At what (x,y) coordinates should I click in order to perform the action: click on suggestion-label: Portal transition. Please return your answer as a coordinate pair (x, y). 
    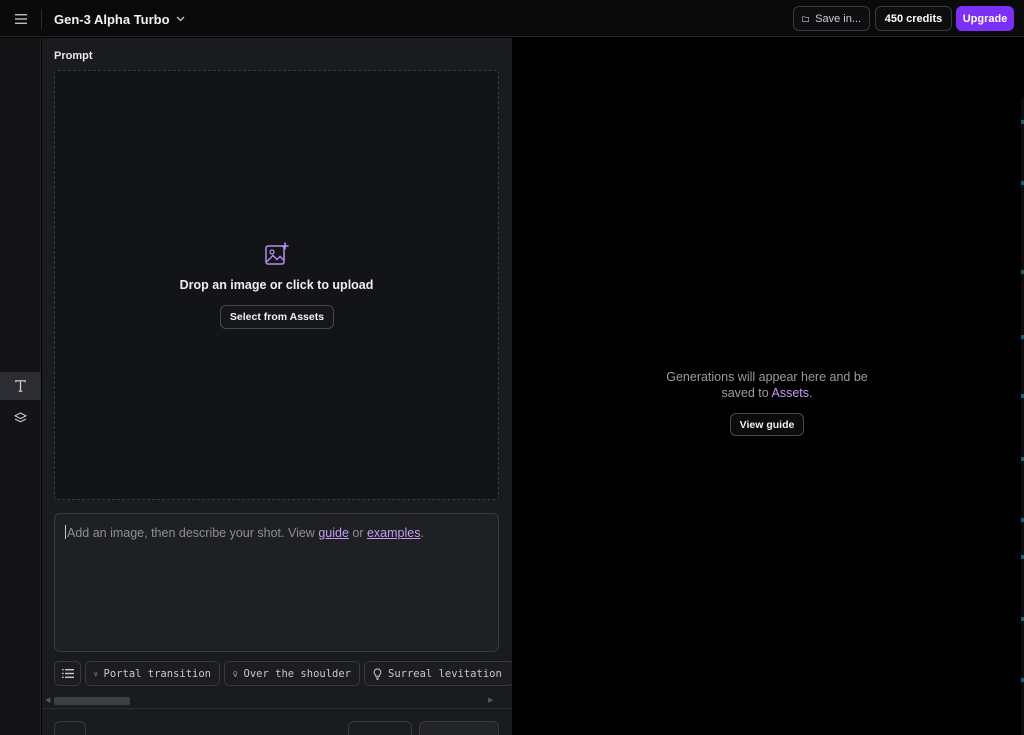
    Looking at the image, I should click on (157, 673).